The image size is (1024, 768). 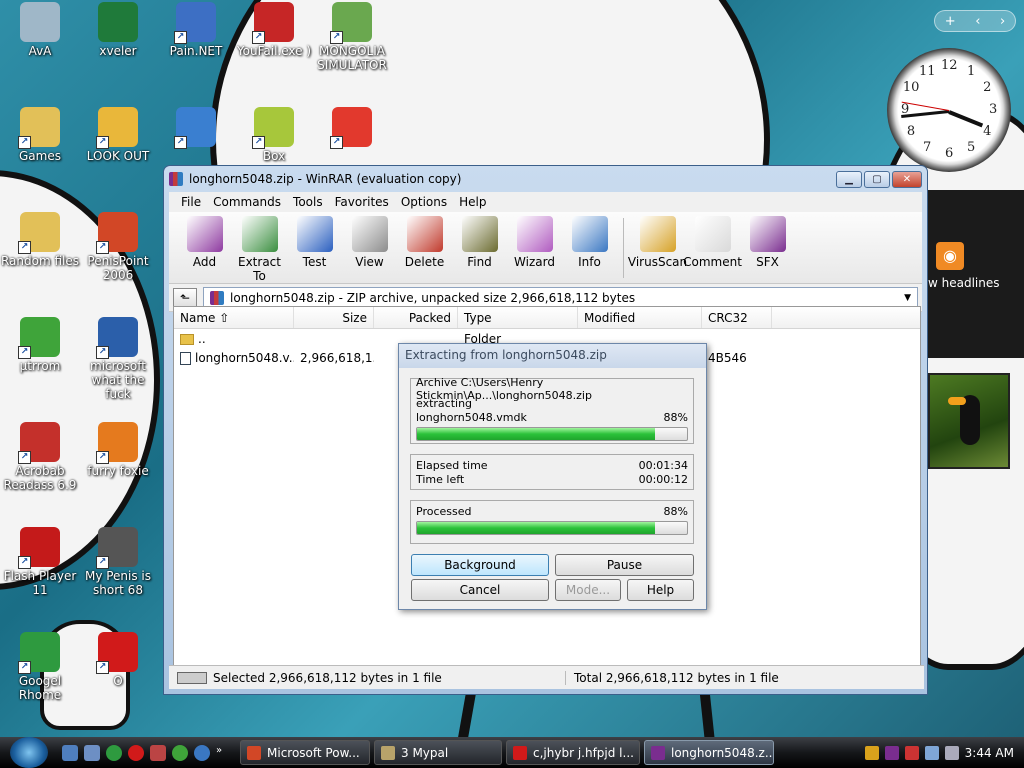 I want to click on menu-favorites: Favorites, so click(x=362, y=202).